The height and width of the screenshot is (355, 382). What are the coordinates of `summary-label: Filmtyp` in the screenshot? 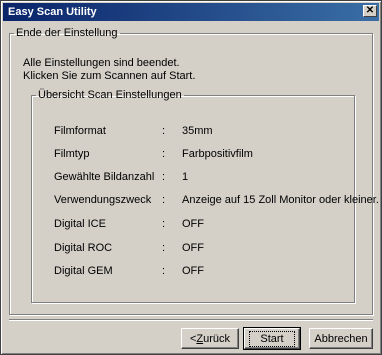 It's located at (72, 154).